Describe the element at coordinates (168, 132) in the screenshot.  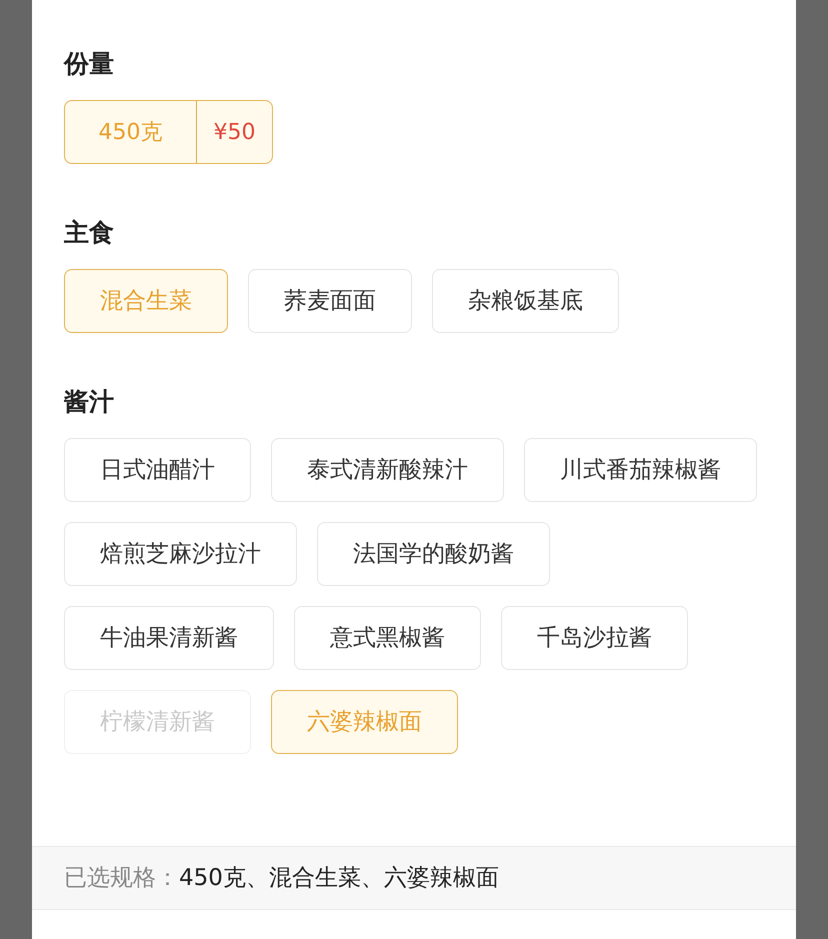
I see `portion-option: 450克 ¥50` at that location.